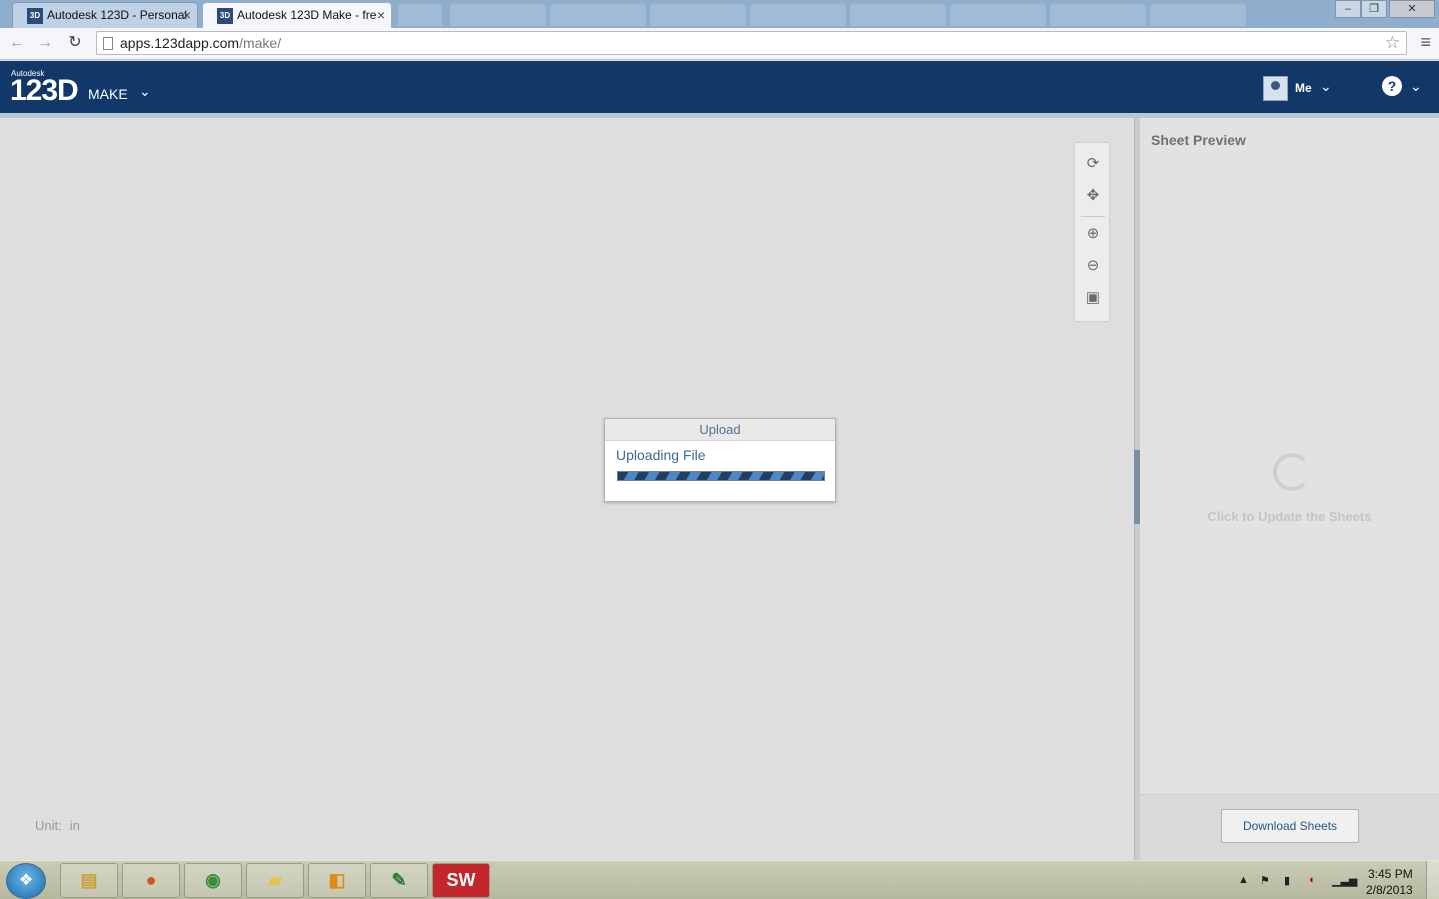 This screenshot has width=1439, height=899. Describe the element at coordinates (1392, 86) in the screenshot. I see `help-icon: ?` at that location.